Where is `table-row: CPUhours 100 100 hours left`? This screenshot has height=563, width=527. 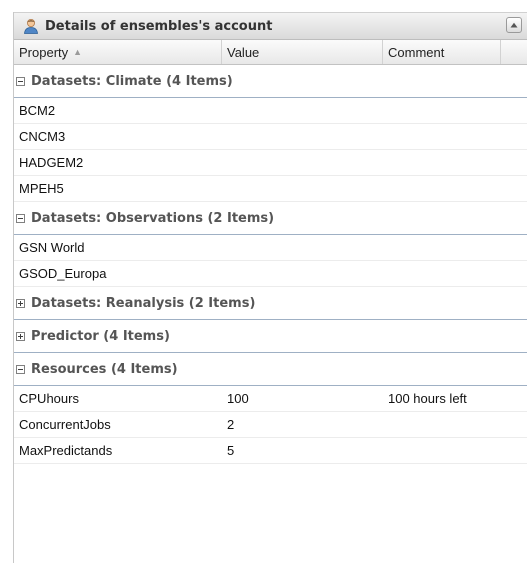
table-row: CPUhours 100 100 hours left is located at coordinates (270, 399).